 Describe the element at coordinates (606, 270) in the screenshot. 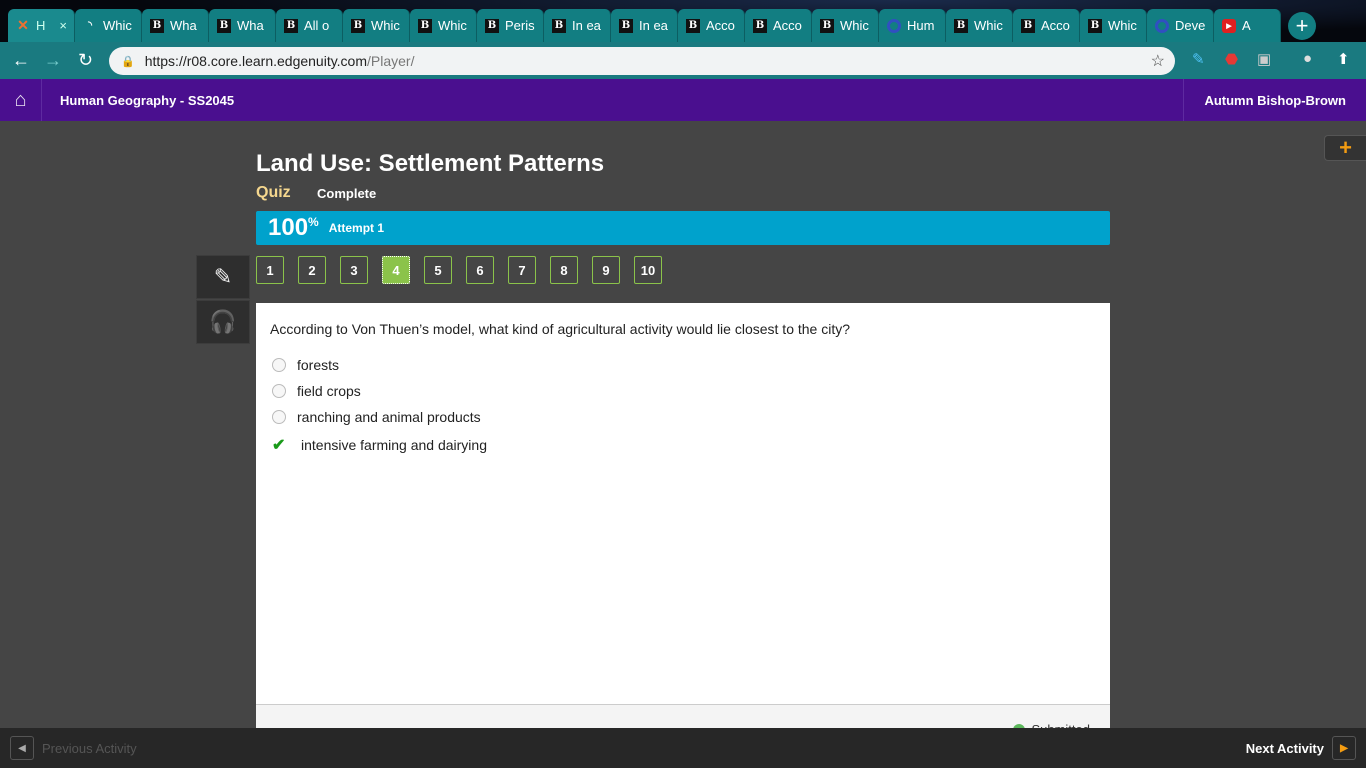

I see `question-9-button: 9` at that location.